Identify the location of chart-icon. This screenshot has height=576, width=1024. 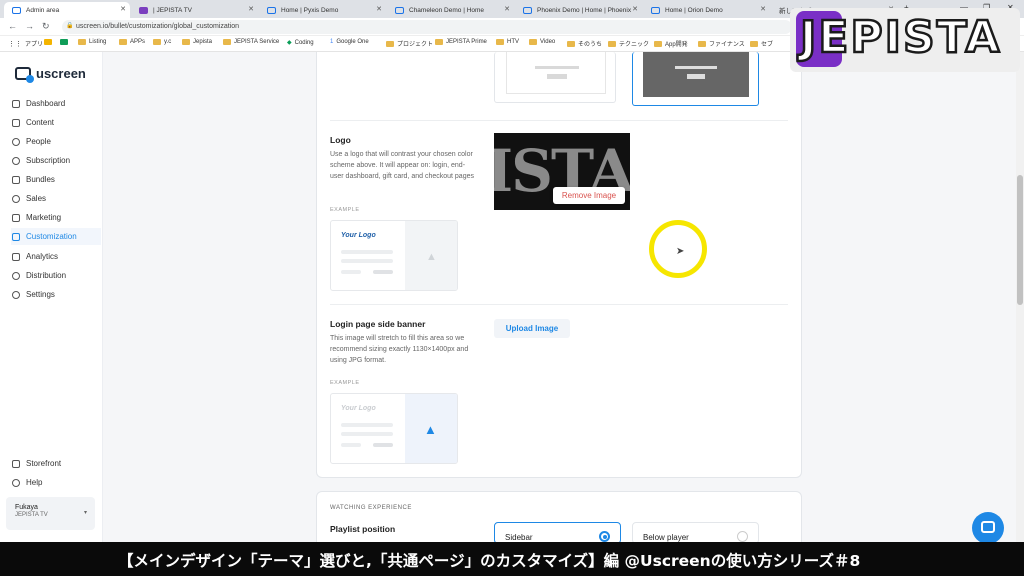
(16, 256).